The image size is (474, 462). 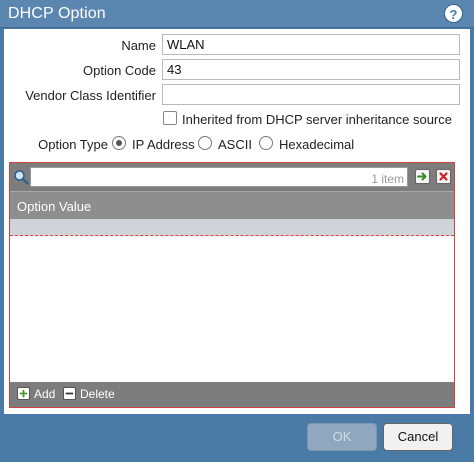 I want to click on option-type-label: Option Type, so click(x=73, y=144).